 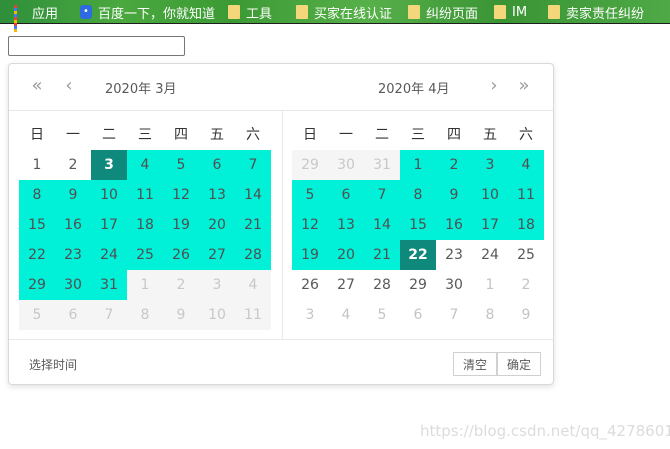 What do you see at coordinates (344, 12) in the screenshot?
I see `bookmark-buyer-auth: 买家在线认证` at bounding box center [344, 12].